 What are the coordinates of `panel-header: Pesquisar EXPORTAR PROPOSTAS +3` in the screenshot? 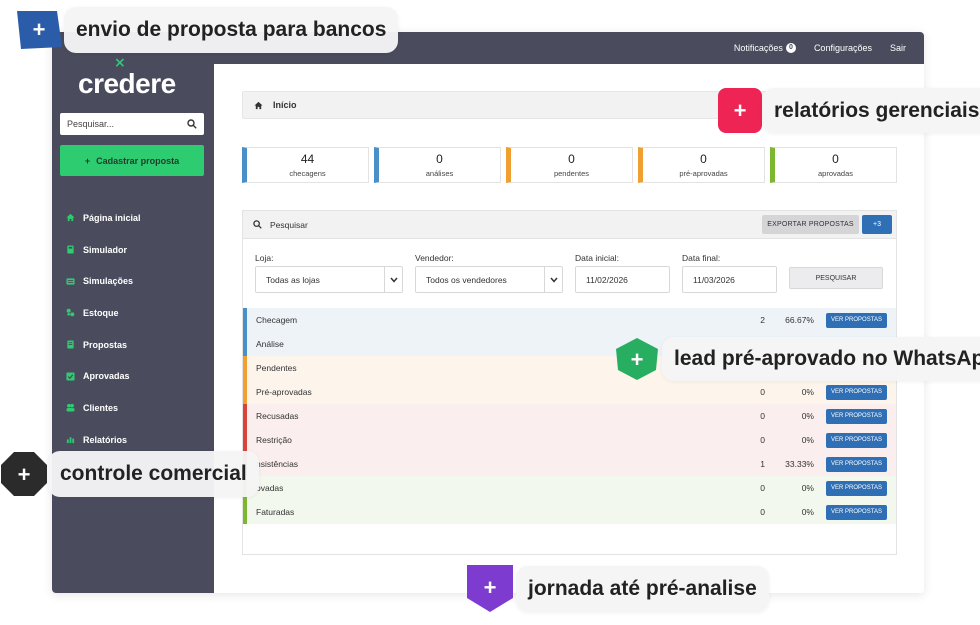 It's located at (569, 225).